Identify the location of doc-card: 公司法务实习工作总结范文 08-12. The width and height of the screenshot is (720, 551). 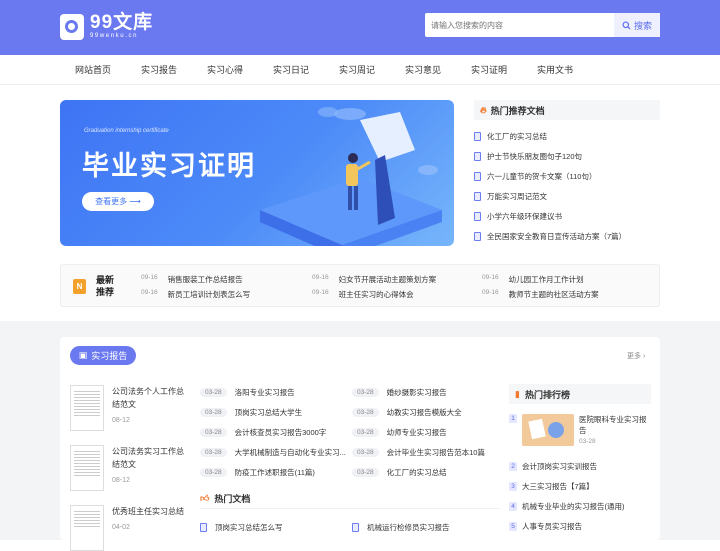
(128, 468).